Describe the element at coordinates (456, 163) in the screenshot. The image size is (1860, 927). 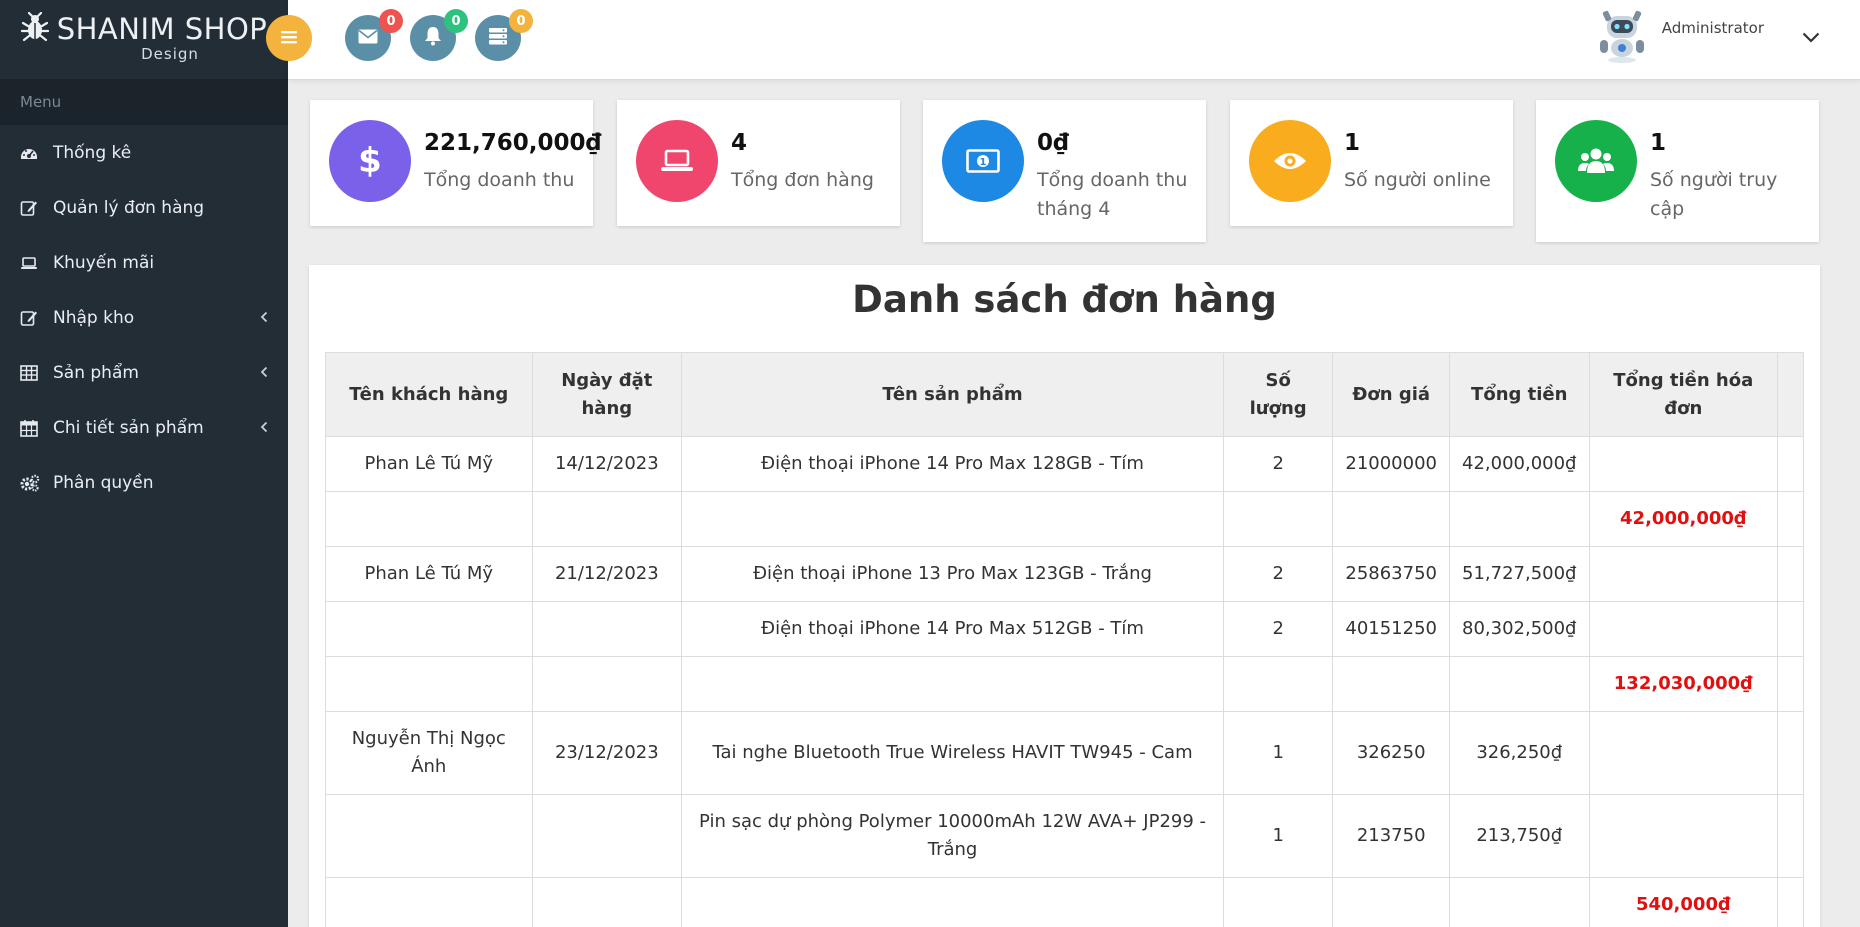
I see `stat-total-revenue: $ 221,760,000₫ Tổng doanh thu` at that location.